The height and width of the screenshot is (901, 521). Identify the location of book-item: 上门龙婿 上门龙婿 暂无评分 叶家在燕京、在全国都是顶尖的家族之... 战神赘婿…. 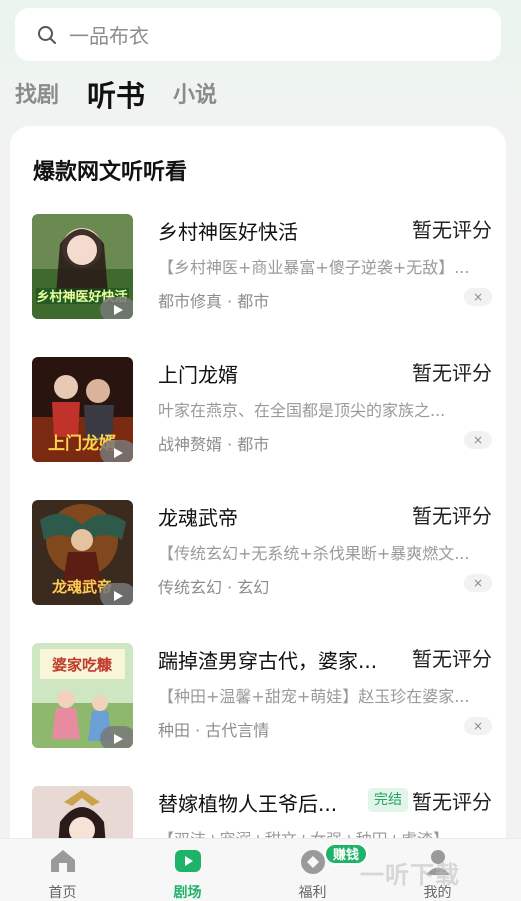
(262, 410).